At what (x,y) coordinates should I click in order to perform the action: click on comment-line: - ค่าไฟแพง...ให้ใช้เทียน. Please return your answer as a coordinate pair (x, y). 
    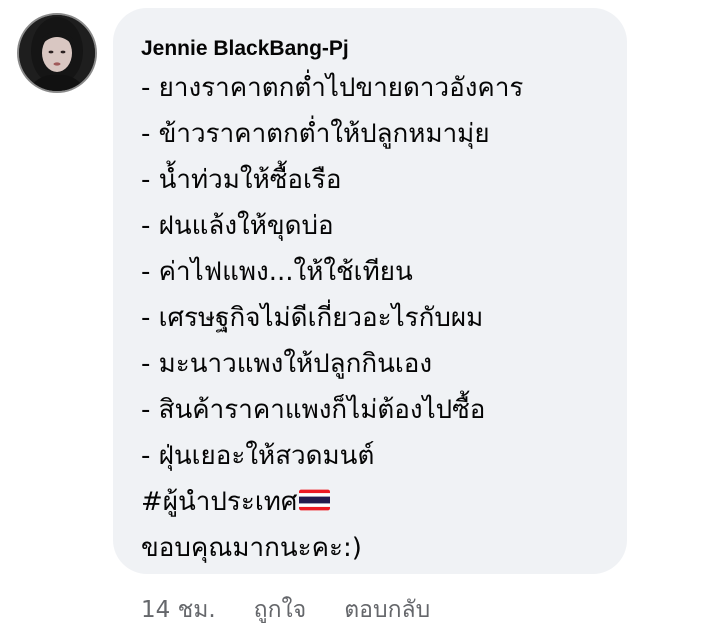
    Looking at the image, I should click on (277, 272).